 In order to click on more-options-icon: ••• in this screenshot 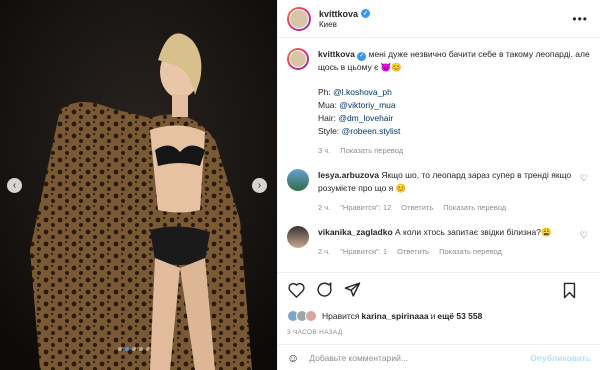, I will do `click(580, 19)`.